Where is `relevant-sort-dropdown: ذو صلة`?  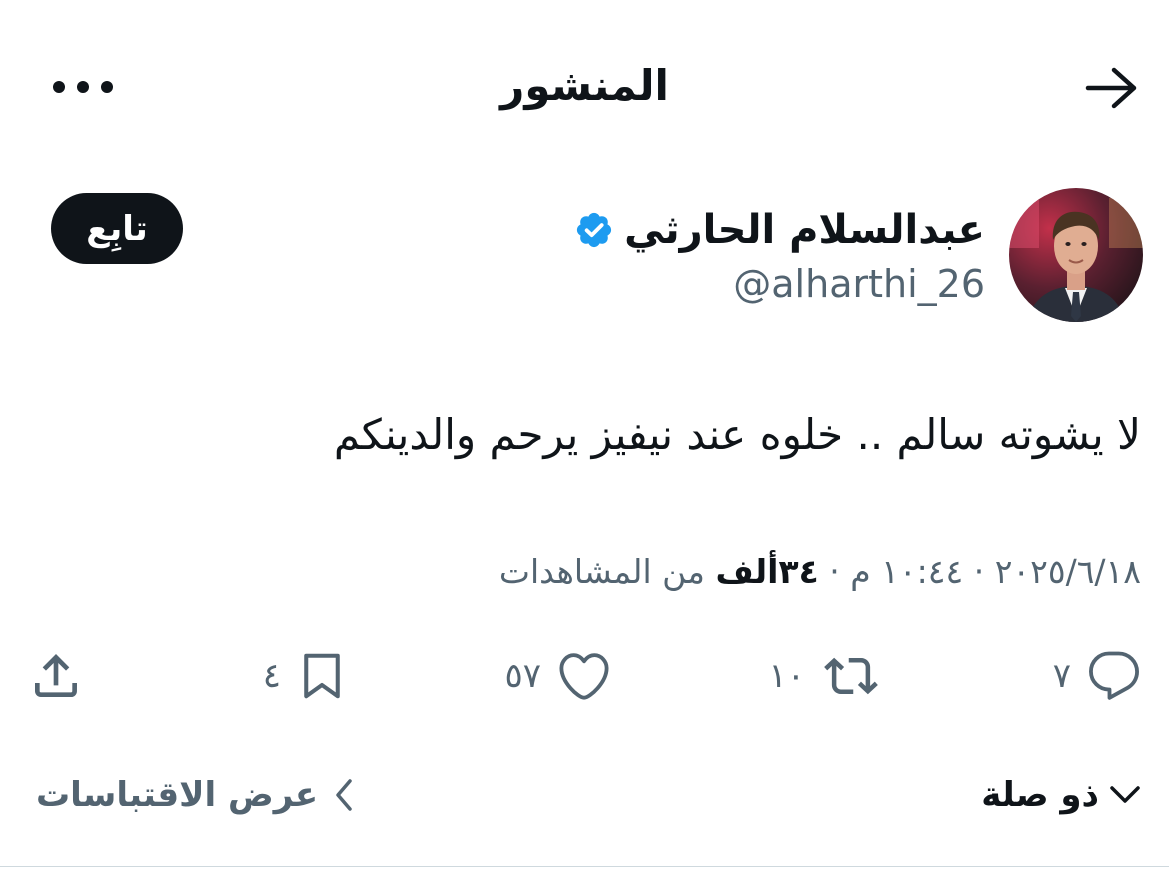 relevant-sort-dropdown: ذو صلة is located at coordinates (1061, 795).